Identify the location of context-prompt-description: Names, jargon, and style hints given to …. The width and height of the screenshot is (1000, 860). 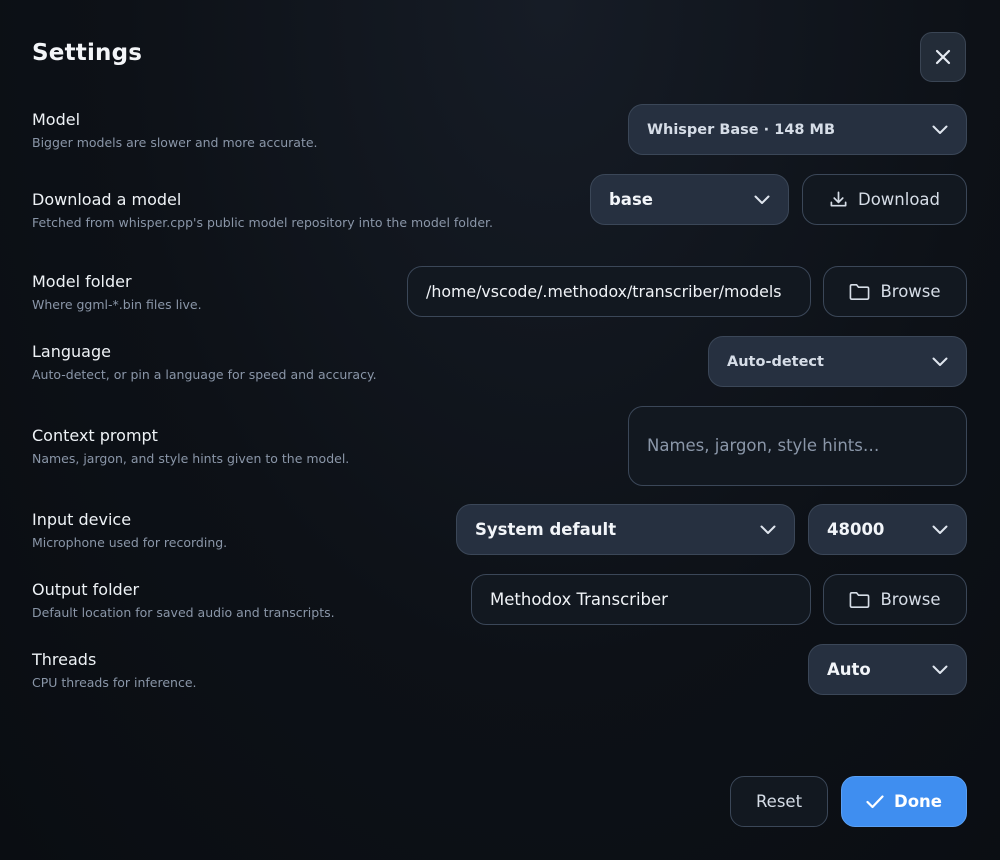
(191, 458).